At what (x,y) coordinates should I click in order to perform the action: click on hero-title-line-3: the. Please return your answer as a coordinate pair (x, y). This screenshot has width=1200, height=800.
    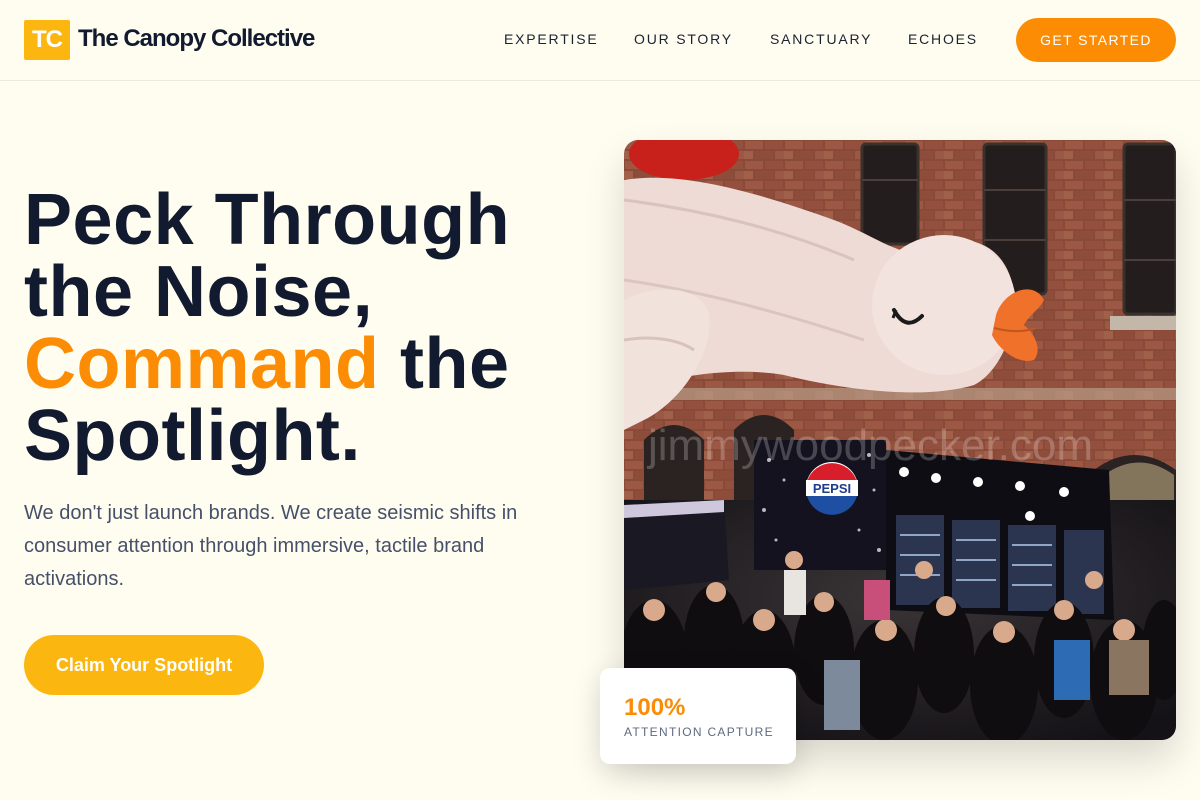
    Looking at the image, I should click on (444, 364).